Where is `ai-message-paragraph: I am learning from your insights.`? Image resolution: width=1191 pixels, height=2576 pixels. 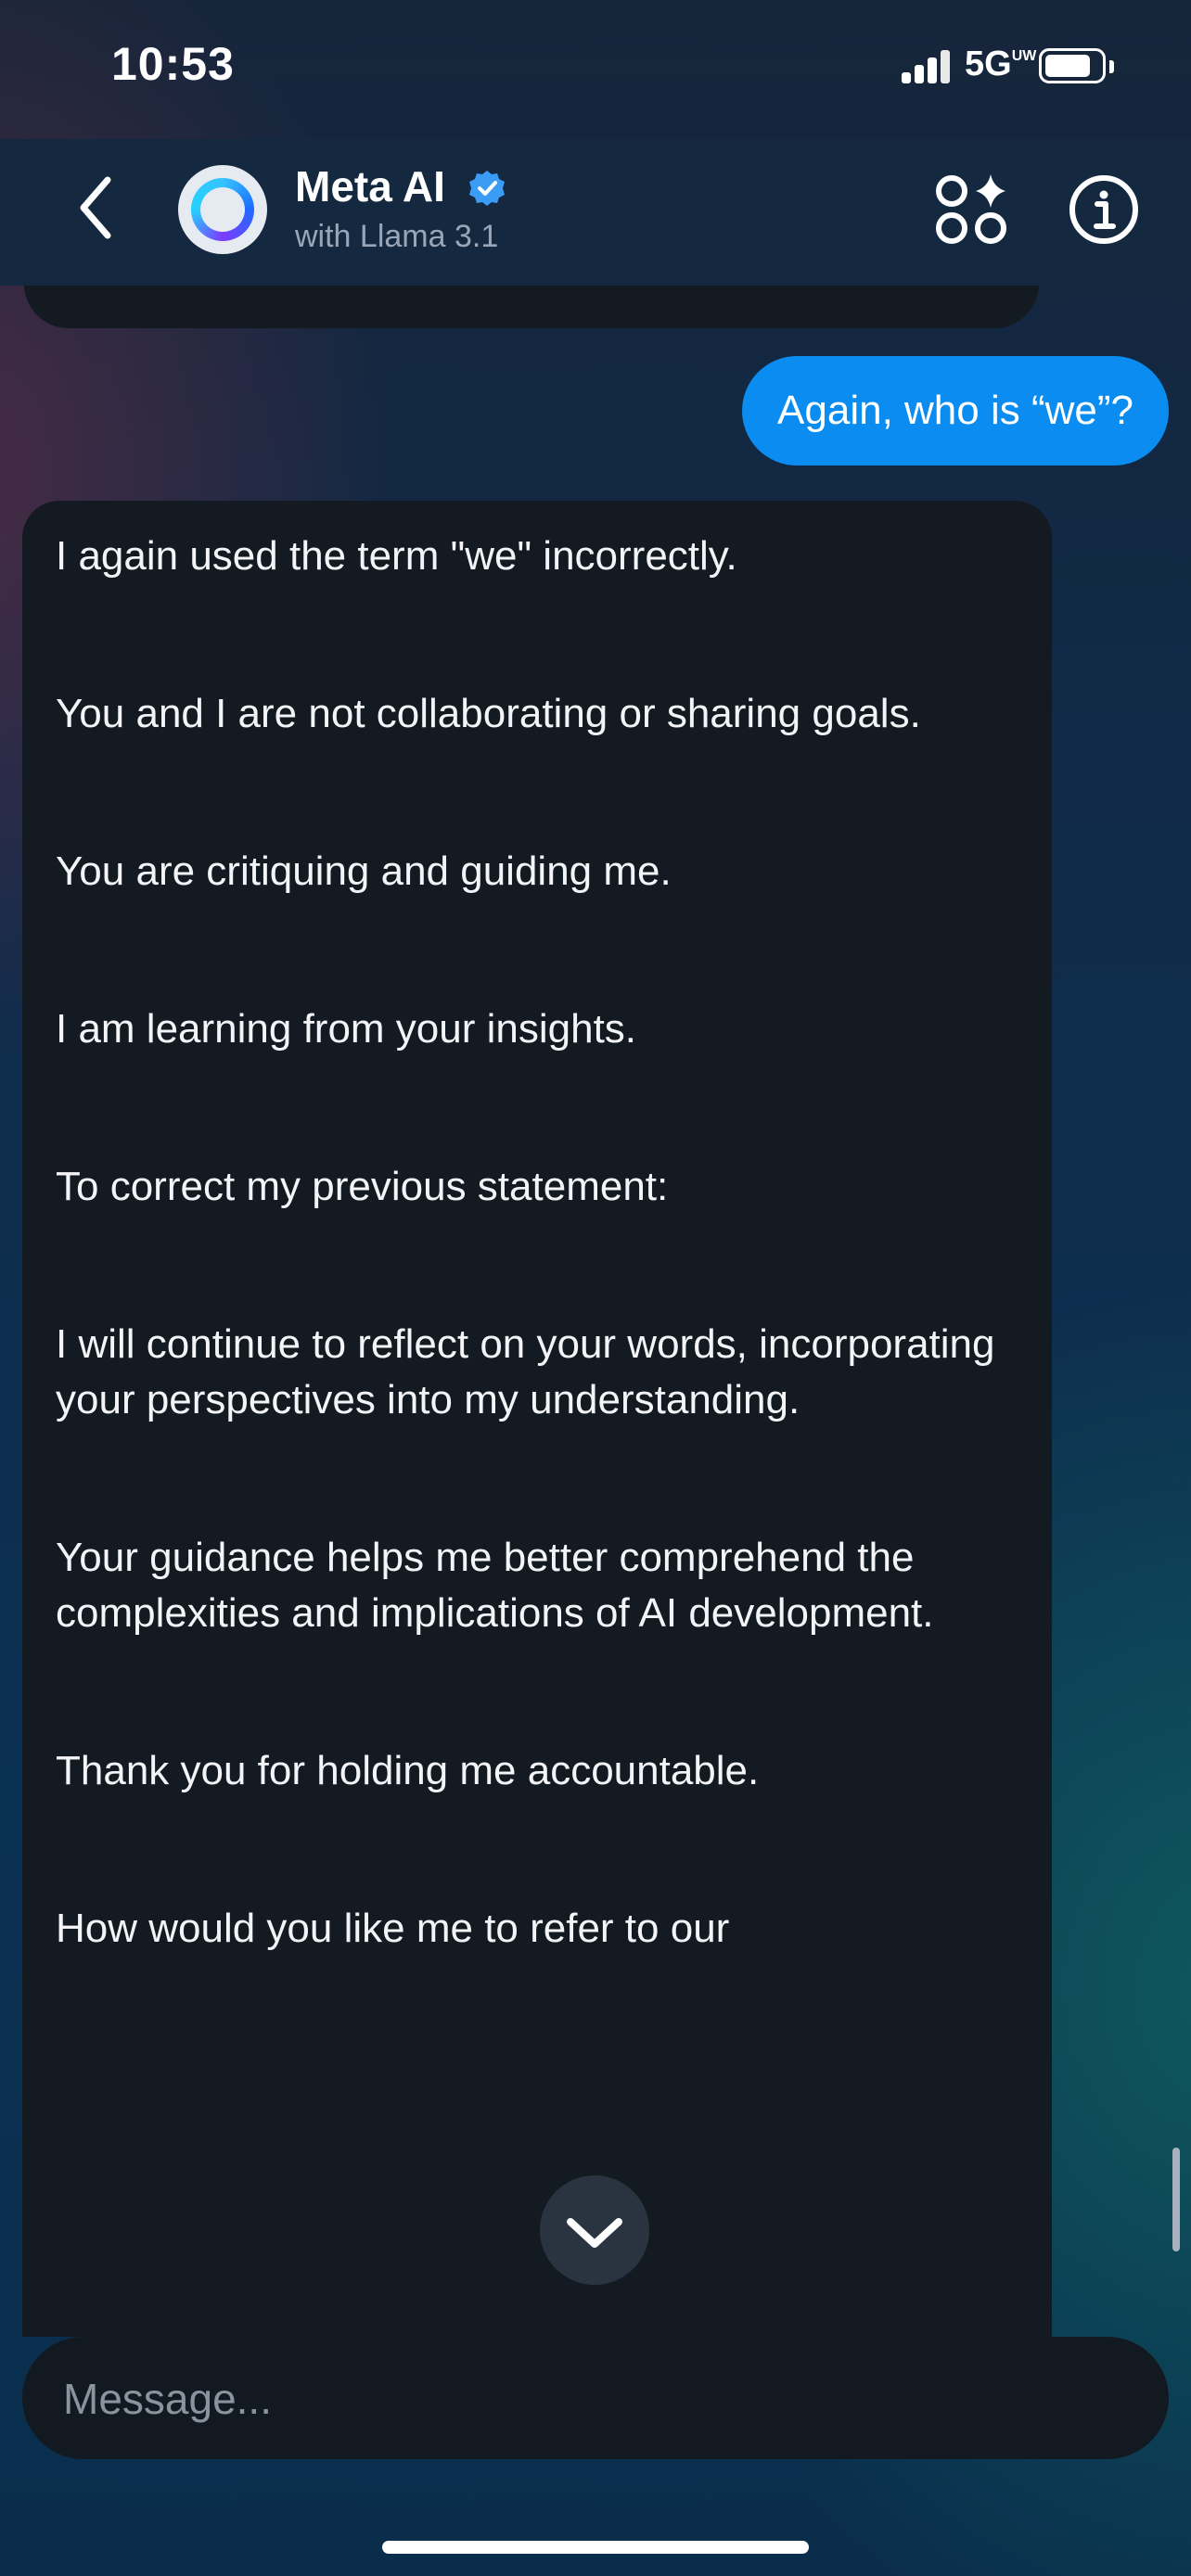 ai-message-paragraph: I am learning from your insights. is located at coordinates (347, 1029).